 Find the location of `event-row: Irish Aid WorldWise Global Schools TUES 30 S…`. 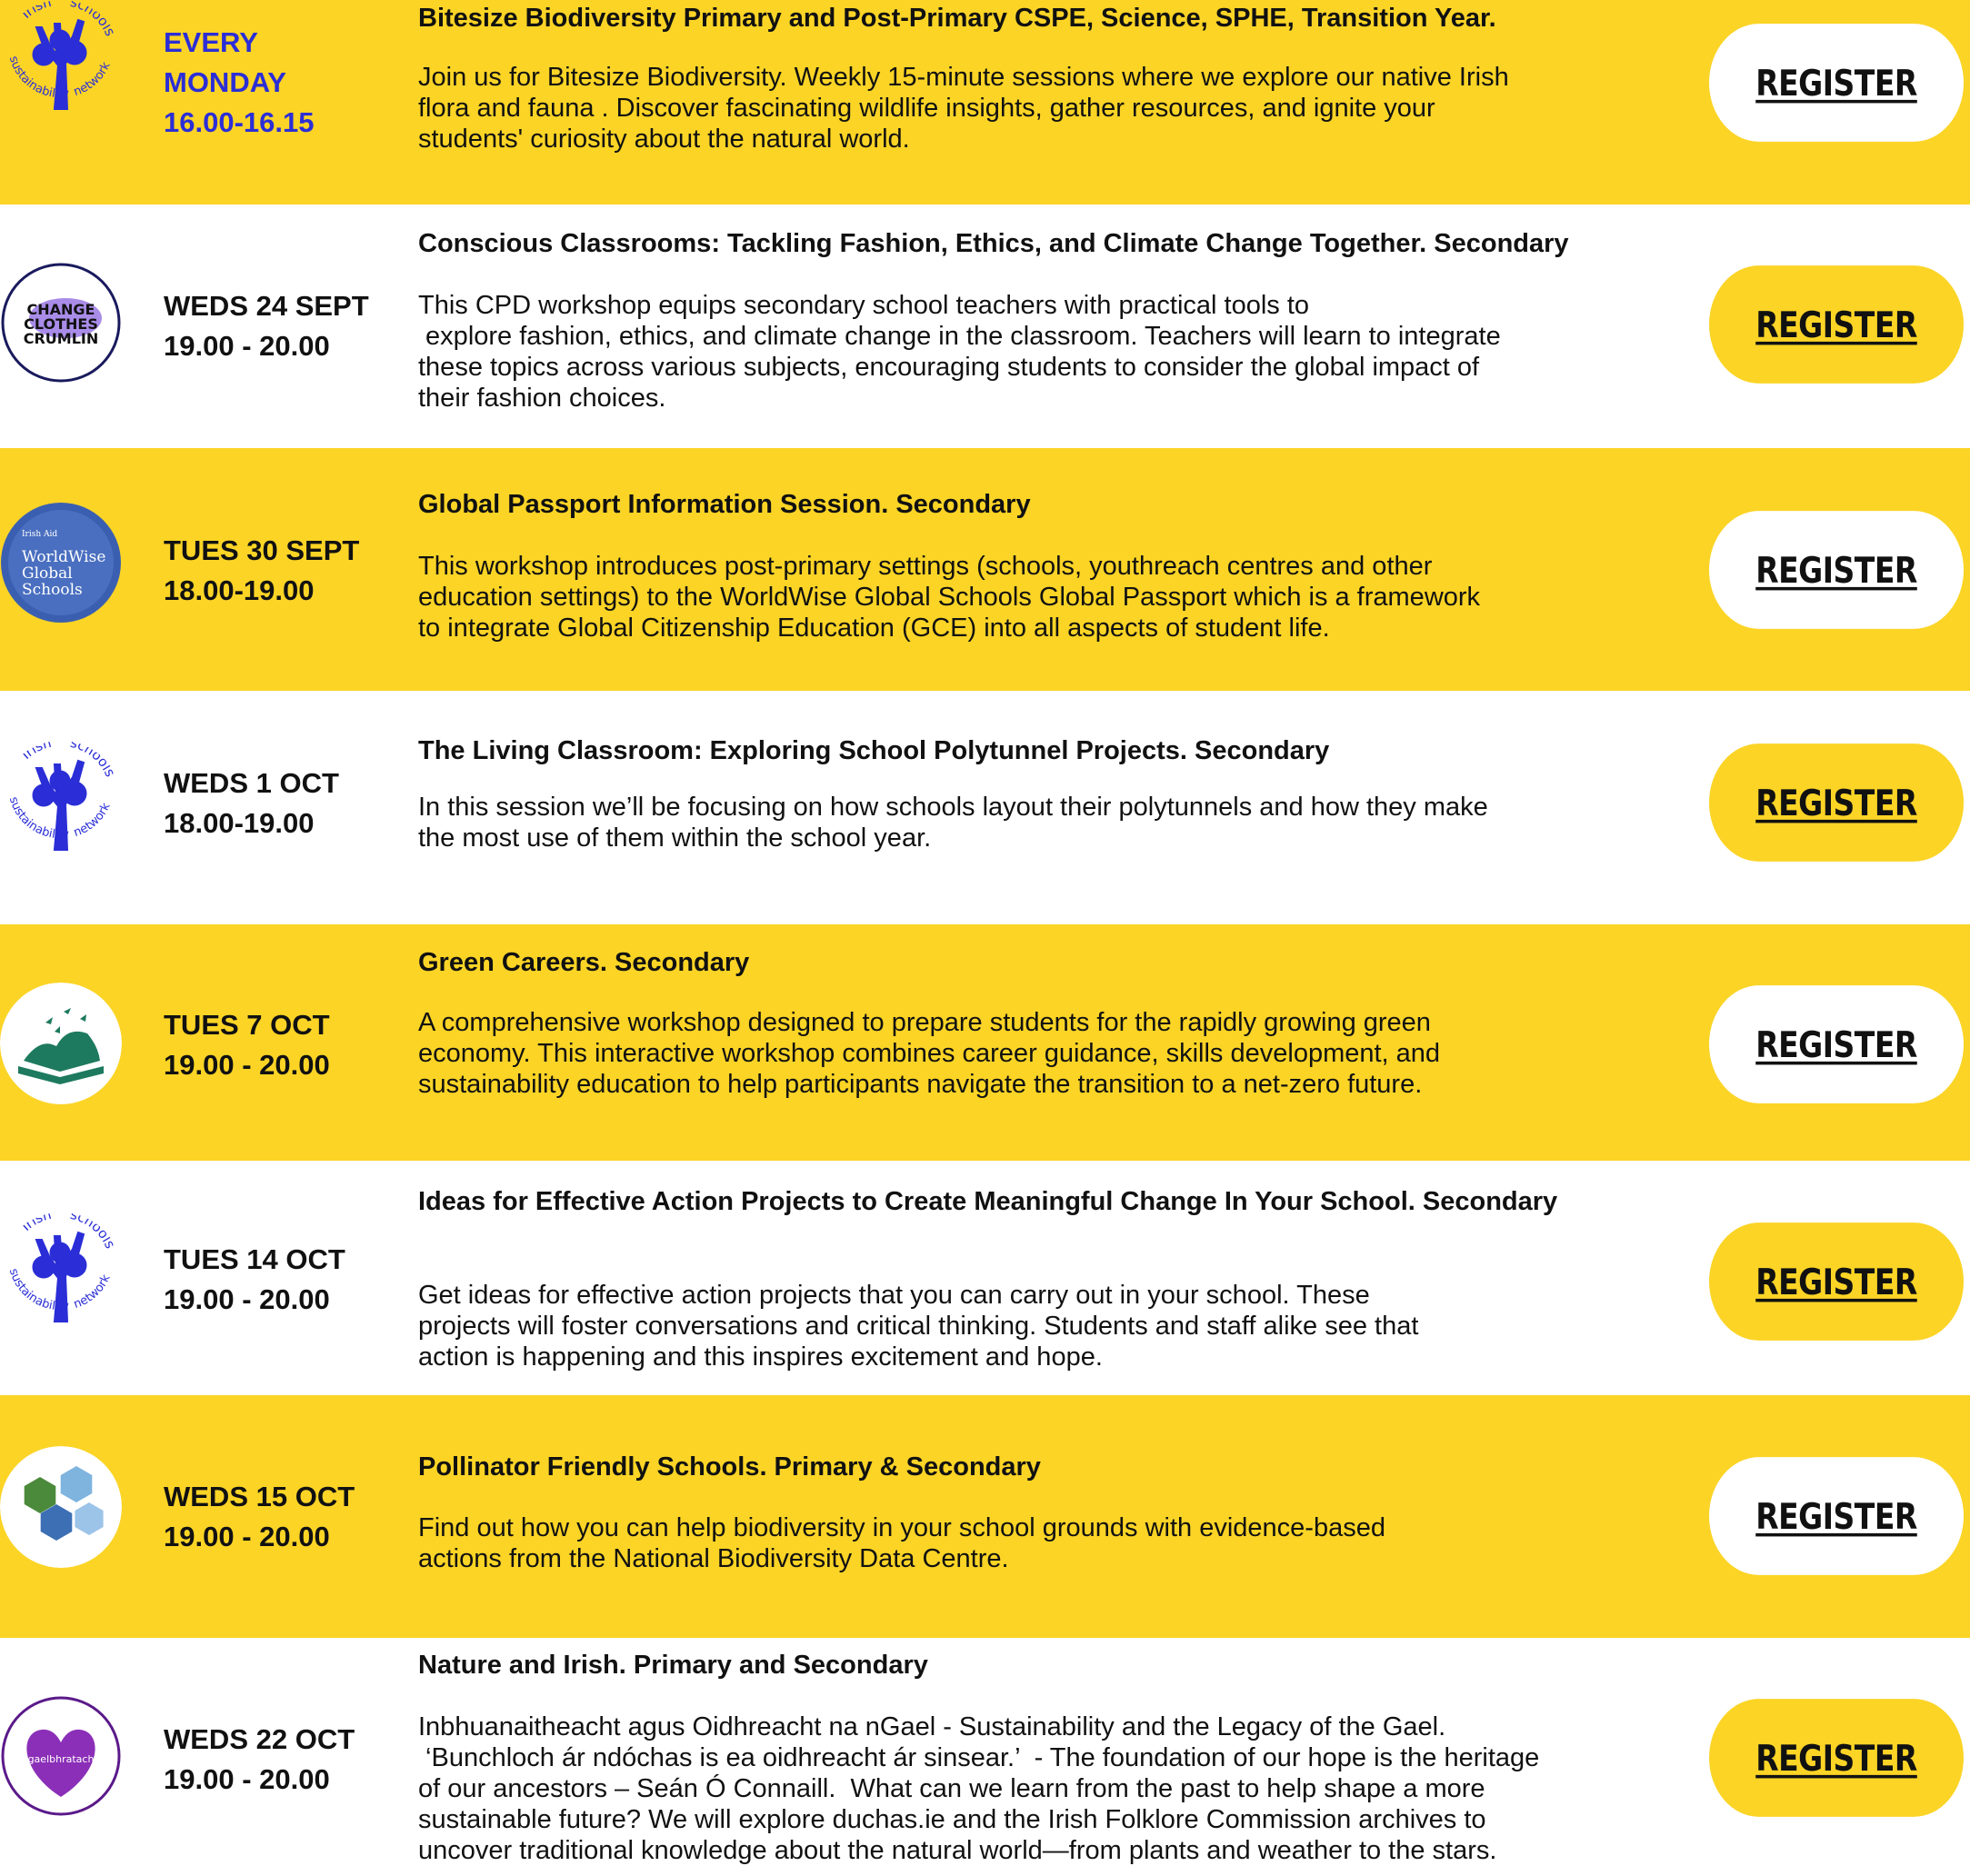

event-row: Irish Aid WorldWise Global Schools TUES 30 S… is located at coordinates (985, 569).